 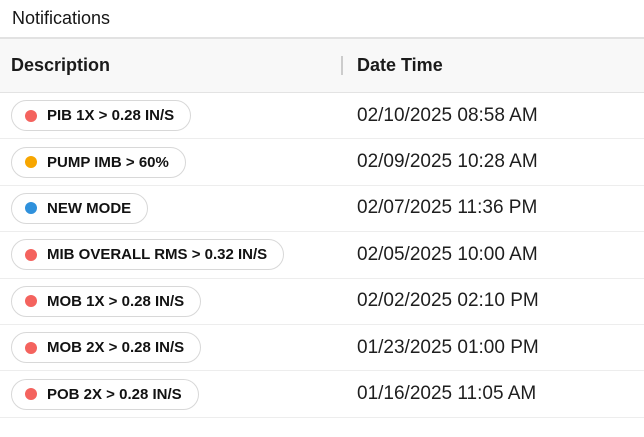 I want to click on description-cell: MOB 1X > 0.28 IN/S, so click(x=170, y=301).